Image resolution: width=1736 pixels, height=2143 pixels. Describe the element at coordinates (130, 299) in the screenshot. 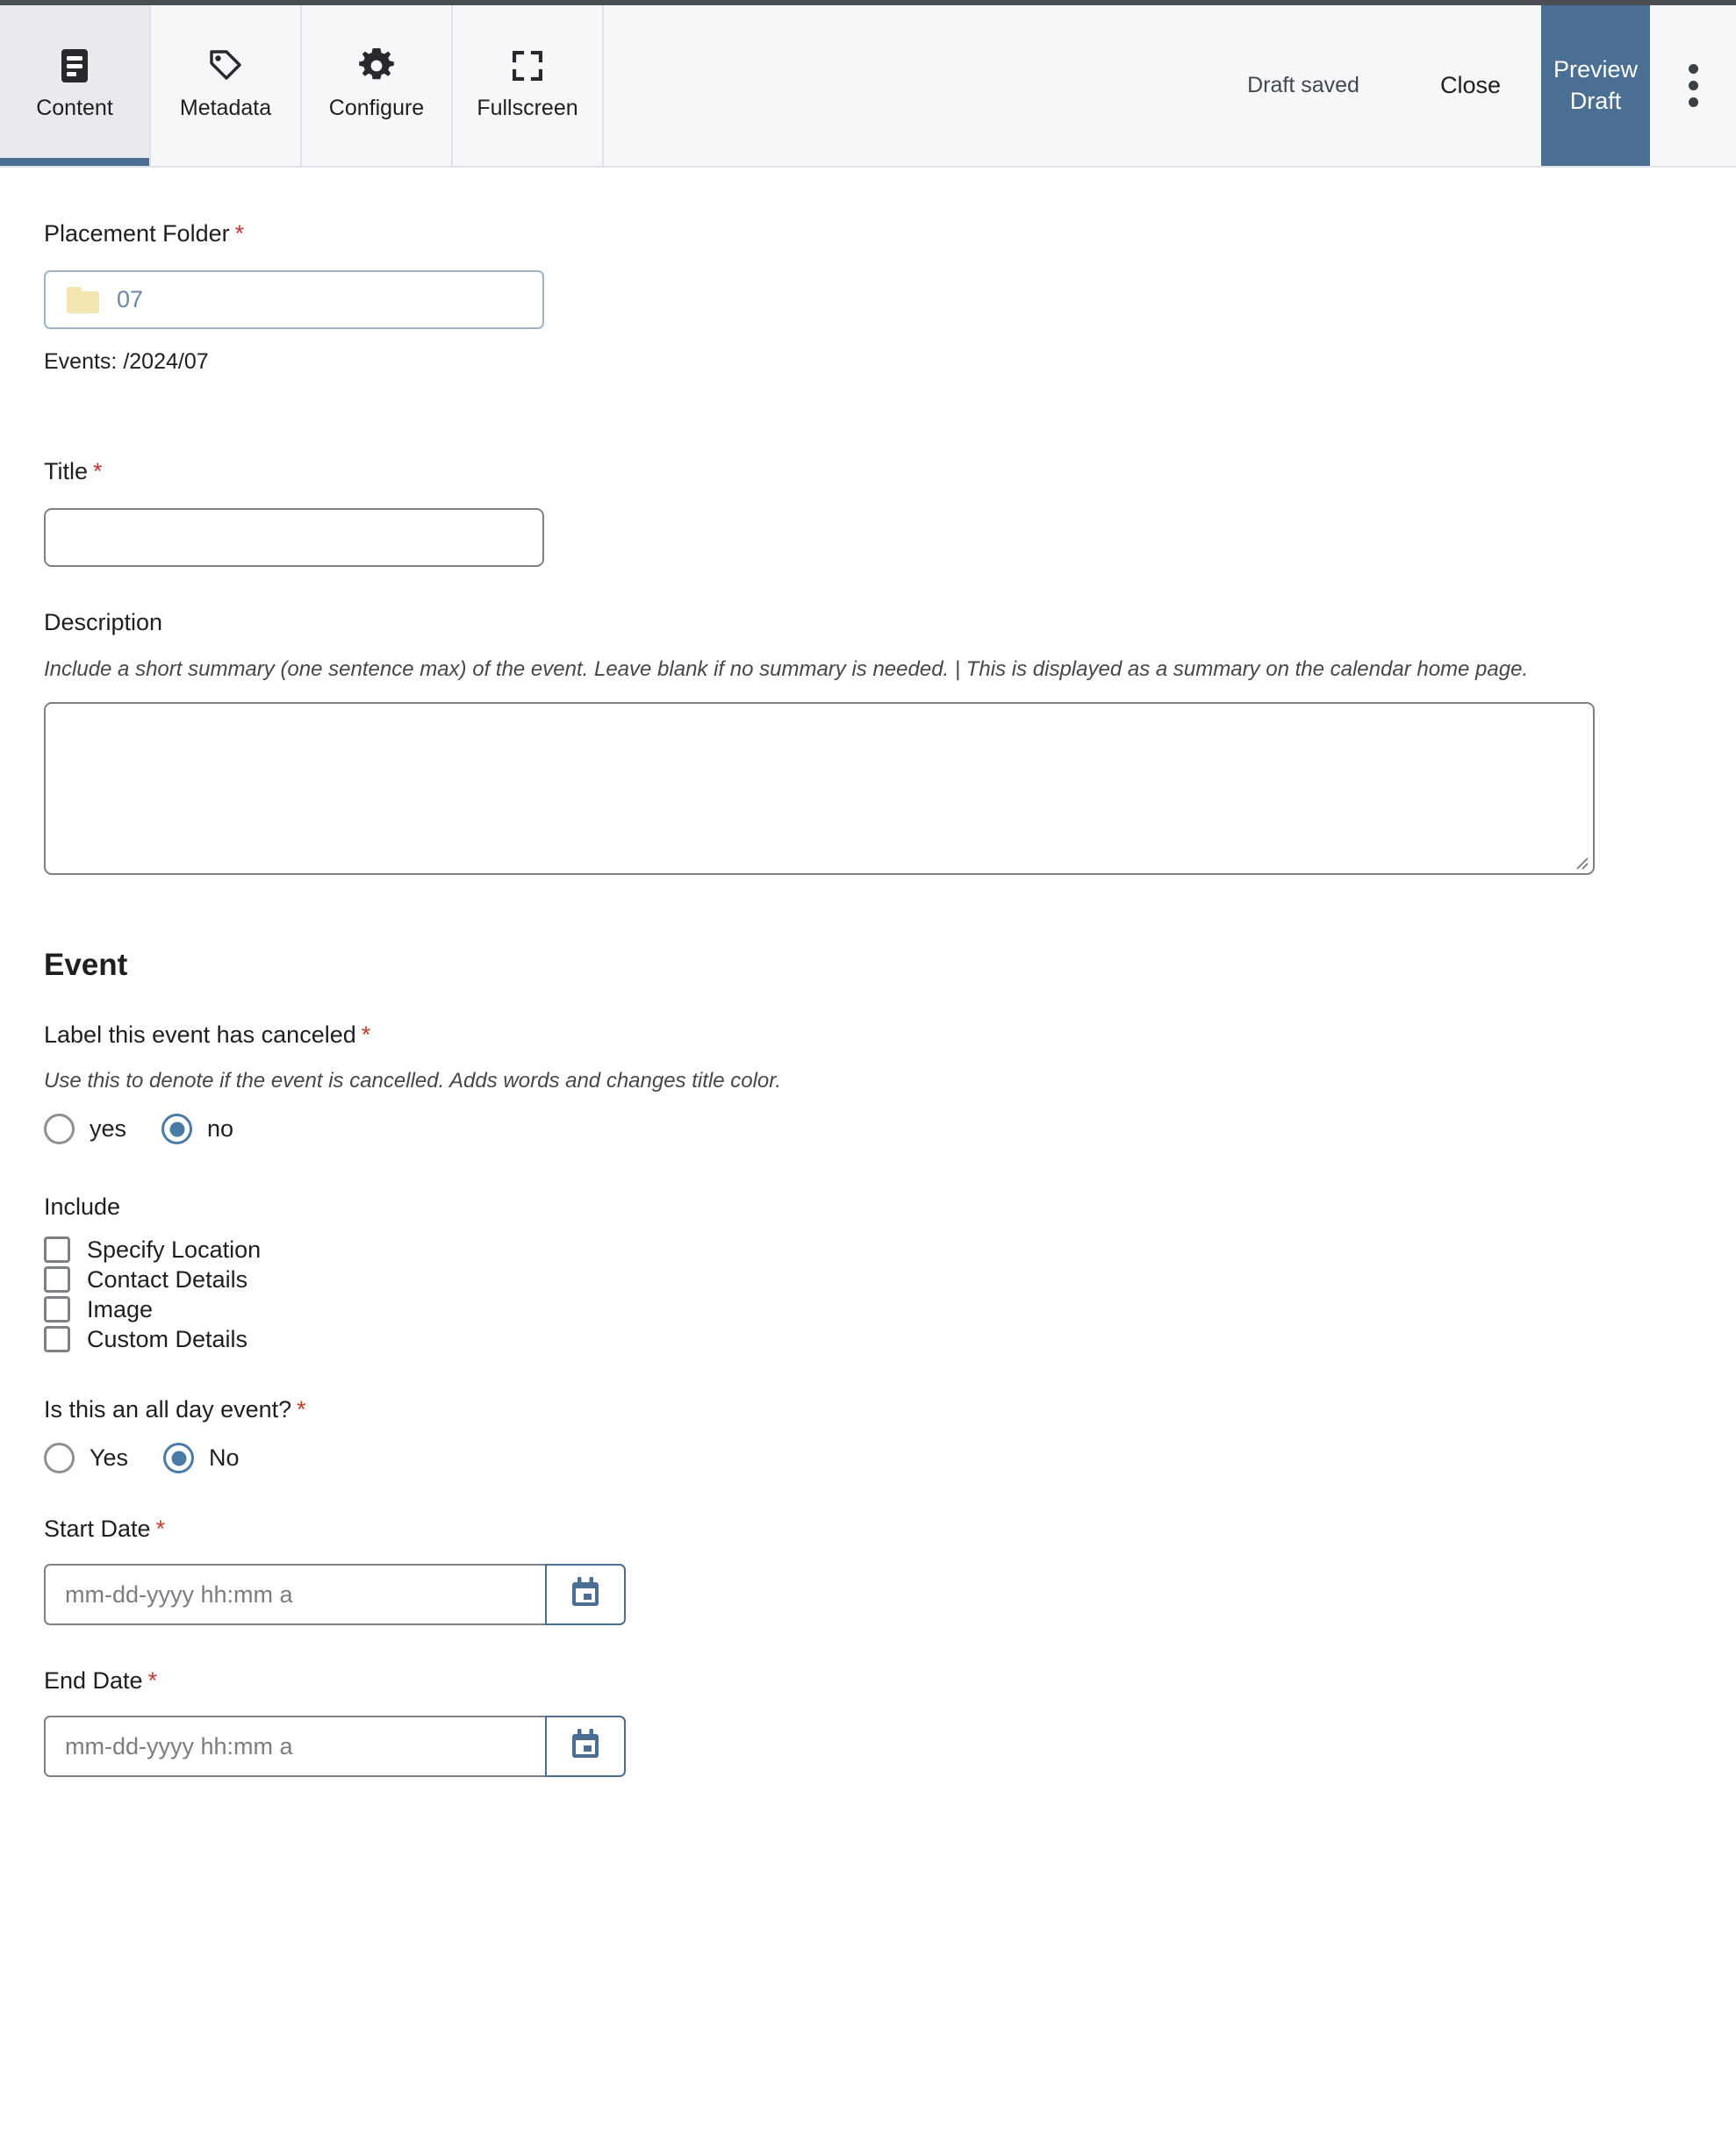

I see `placement-folder-value: 07` at that location.